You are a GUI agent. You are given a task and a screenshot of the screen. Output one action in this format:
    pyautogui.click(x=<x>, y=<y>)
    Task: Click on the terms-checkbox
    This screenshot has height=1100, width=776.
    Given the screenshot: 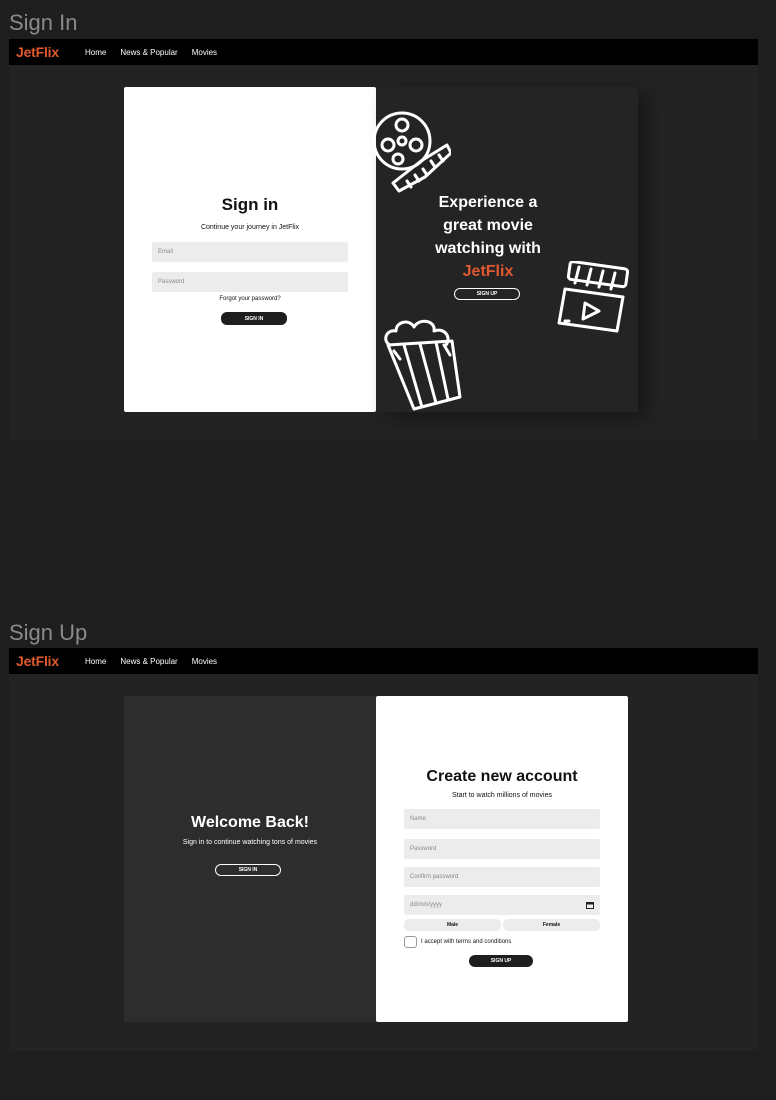 What is the action you would take?
    pyautogui.click(x=410, y=942)
    